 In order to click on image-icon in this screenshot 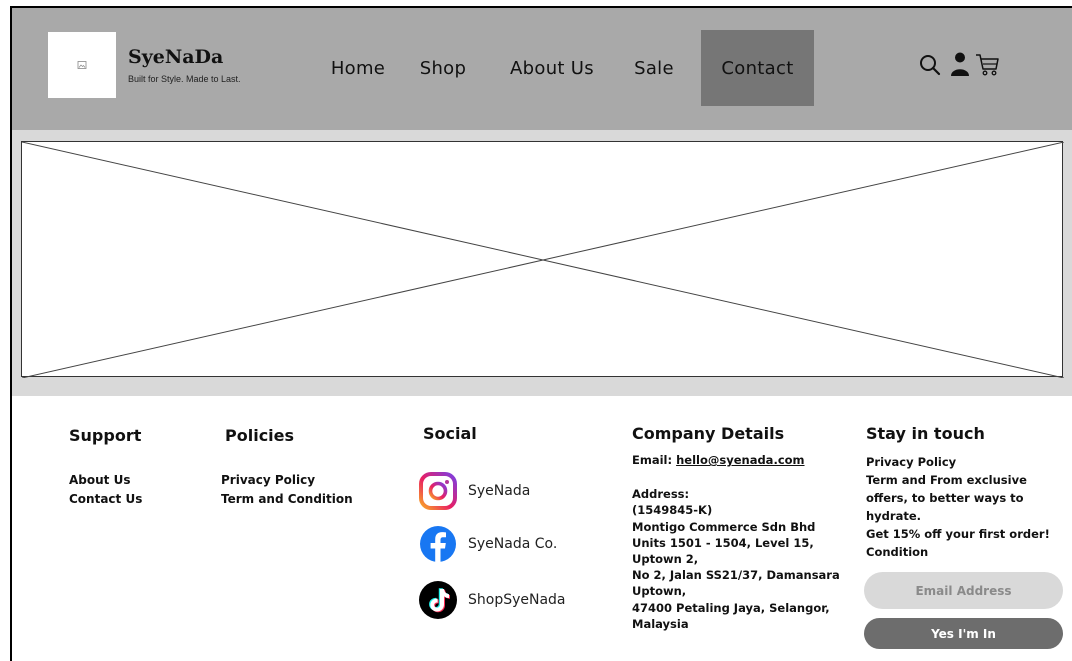, I will do `click(82, 65)`.